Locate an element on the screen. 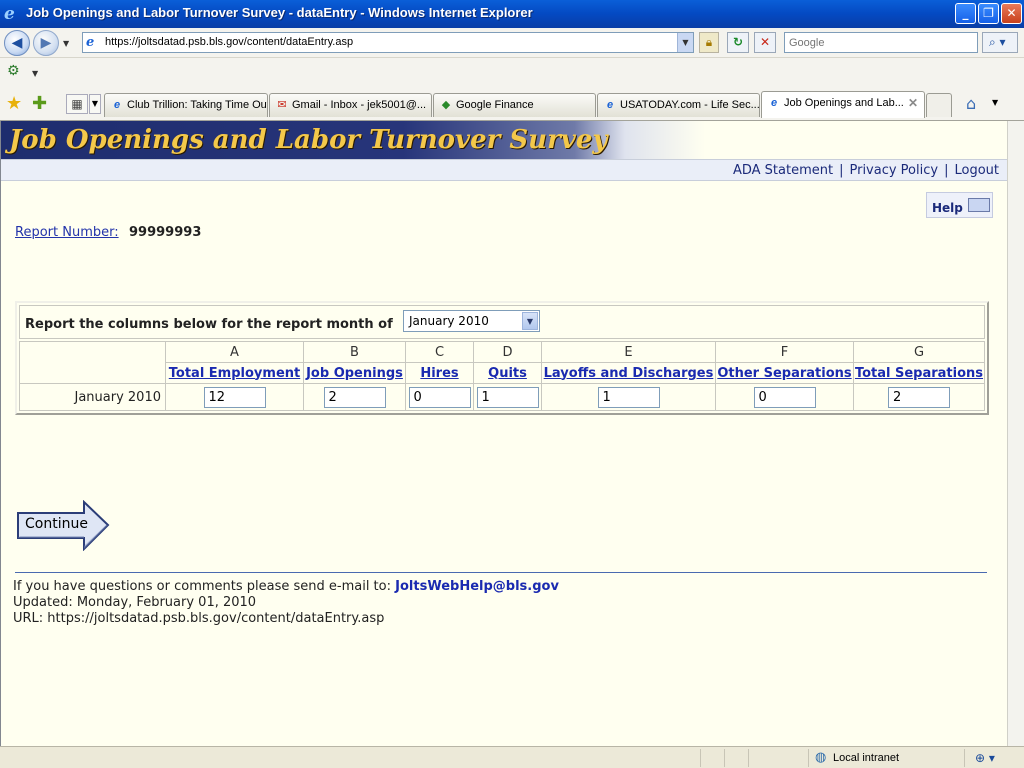 This screenshot has width=1024, height=768. report-month-select: January 2010 ▼ is located at coordinates (471, 321).